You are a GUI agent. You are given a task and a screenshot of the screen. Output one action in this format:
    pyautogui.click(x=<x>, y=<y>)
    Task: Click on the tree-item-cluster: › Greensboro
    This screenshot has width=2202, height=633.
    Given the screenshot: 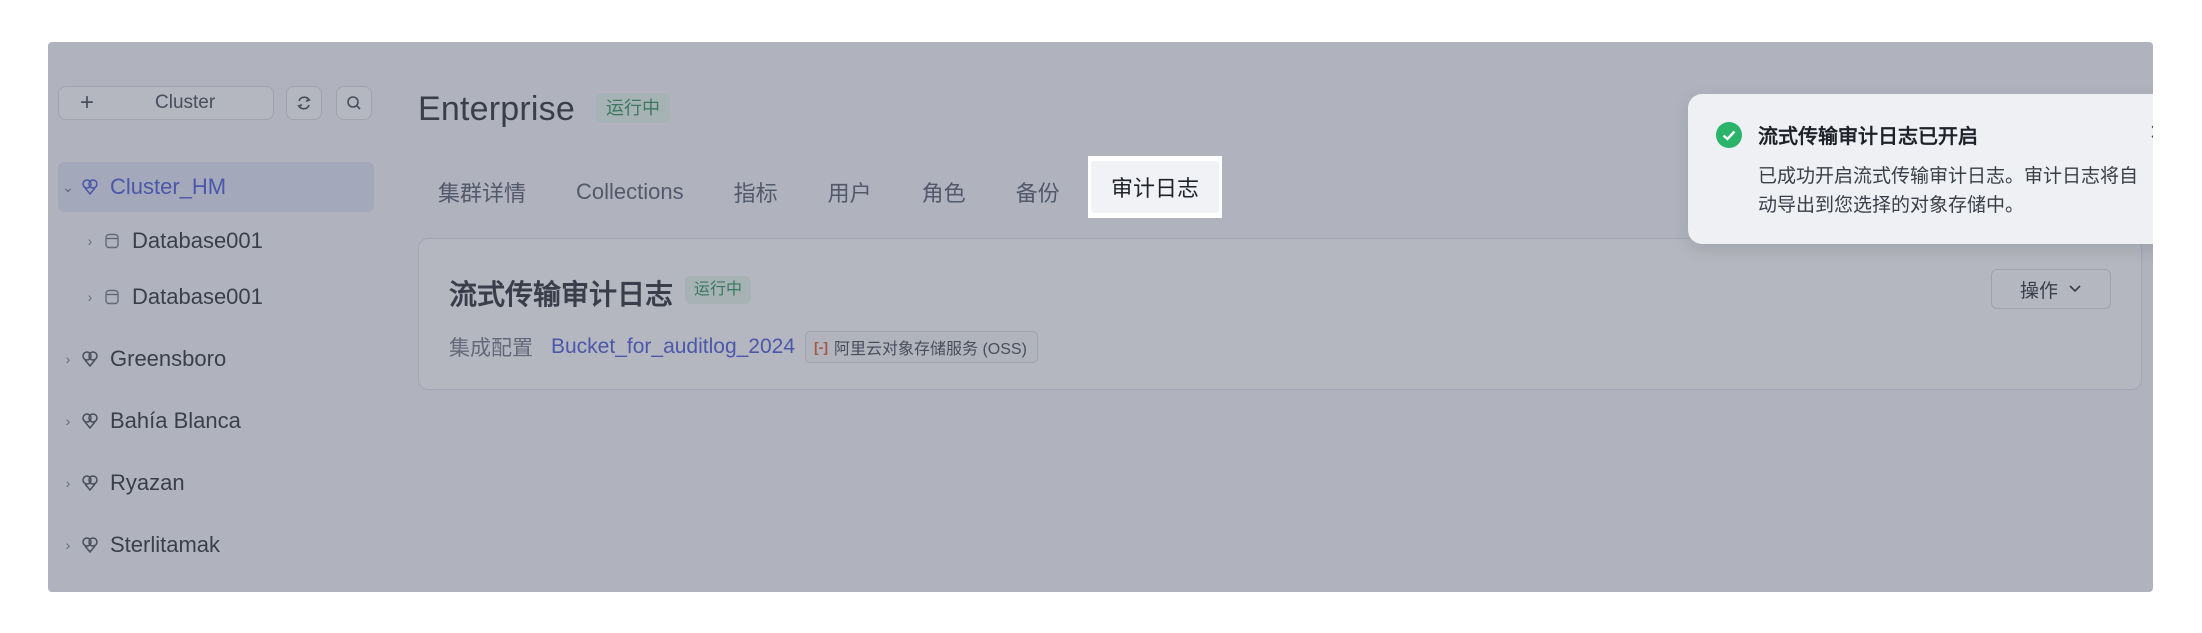 What is the action you would take?
    pyautogui.click(x=216, y=359)
    